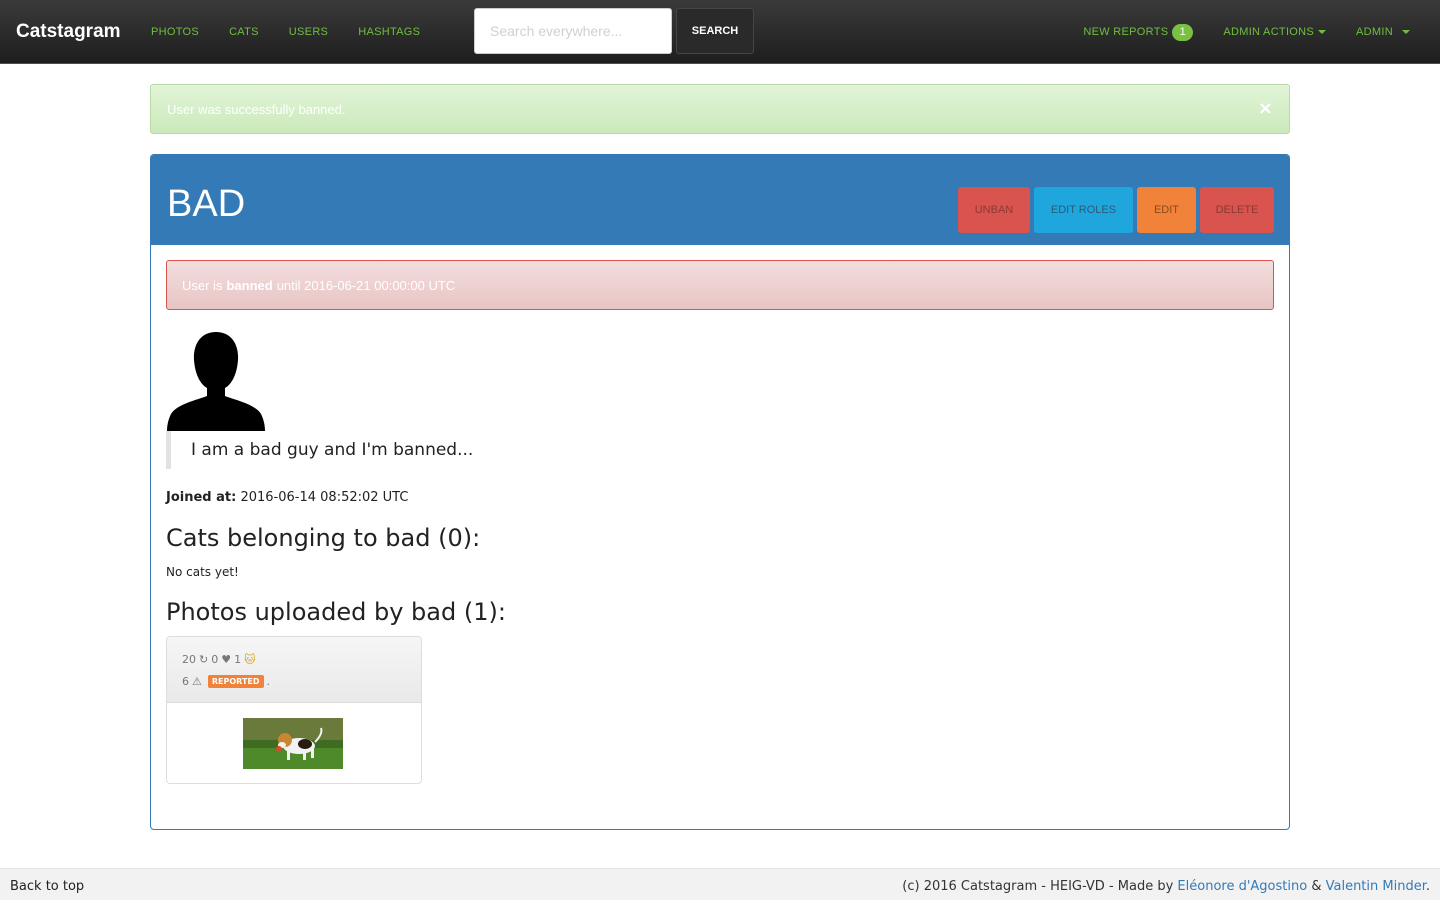 This screenshot has height=900, width=1440. Describe the element at coordinates (226, 659) in the screenshot. I see `heart-icon: ♥` at that location.